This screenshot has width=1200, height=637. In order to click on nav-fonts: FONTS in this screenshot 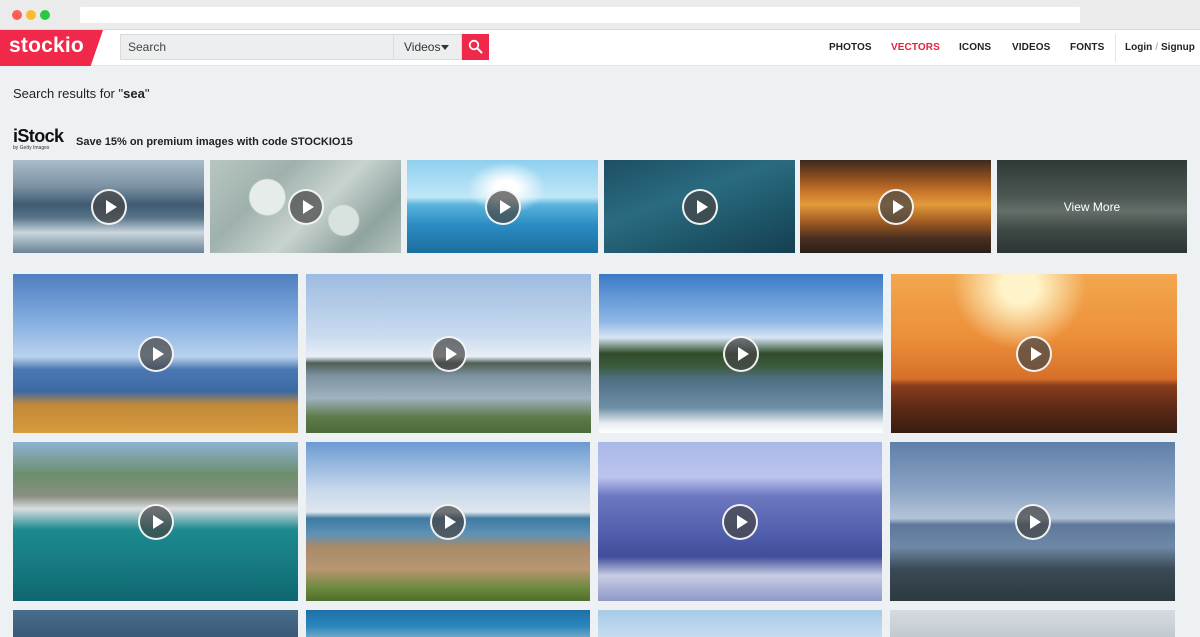, I will do `click(1087, 48)`.